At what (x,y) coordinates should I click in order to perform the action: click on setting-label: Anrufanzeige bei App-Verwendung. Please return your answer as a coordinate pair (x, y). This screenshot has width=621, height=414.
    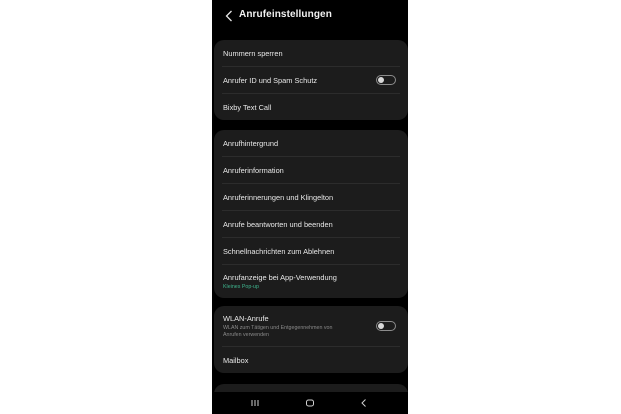
    Looking at the image, I should click on (280, 277).